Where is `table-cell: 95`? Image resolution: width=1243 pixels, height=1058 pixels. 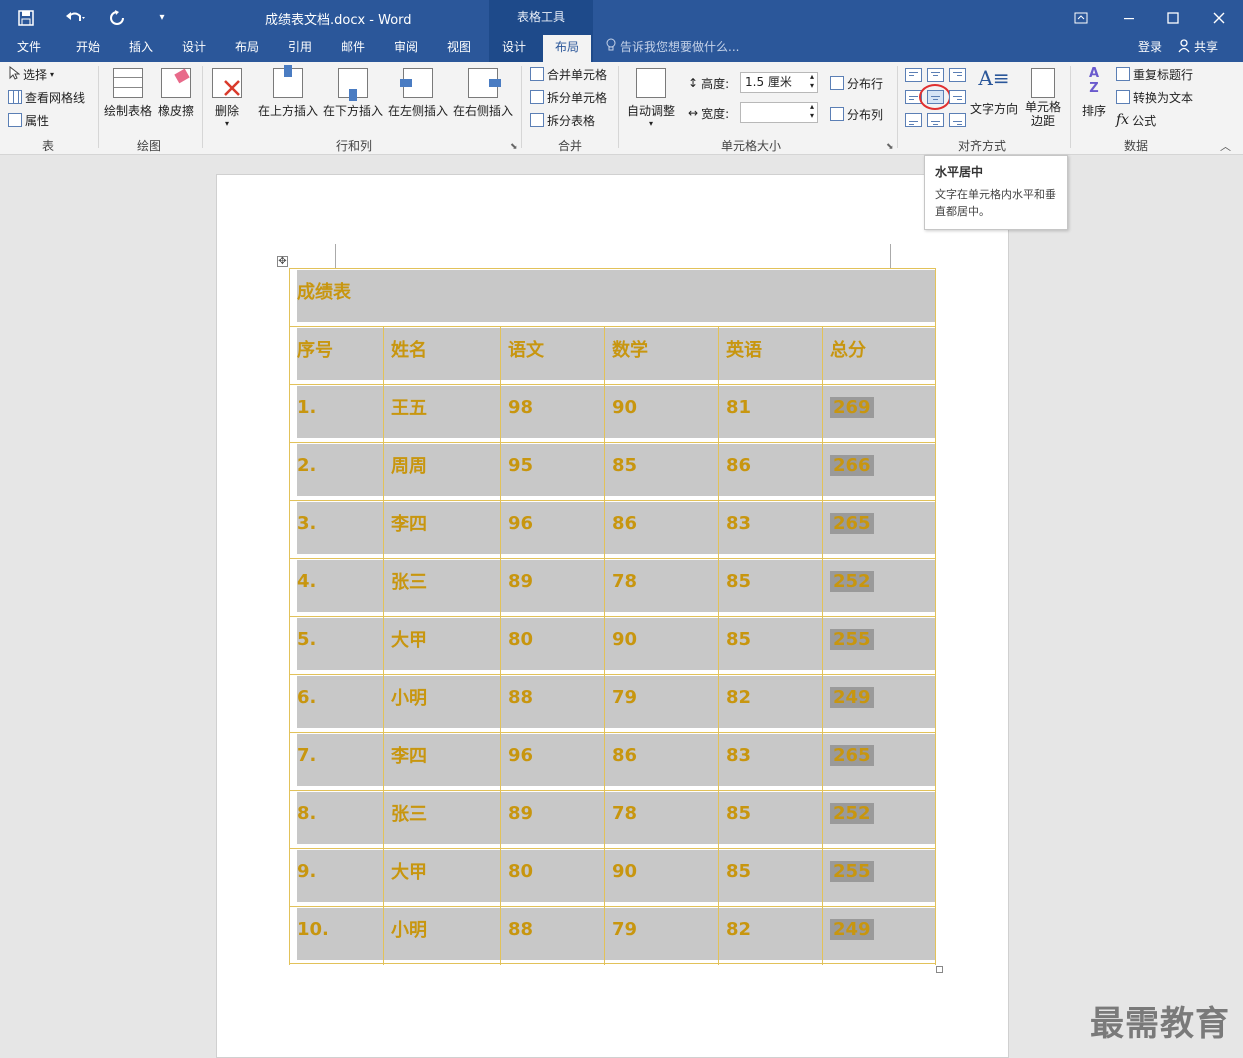
table-cell: 95 is located at coordinates (552, 465).